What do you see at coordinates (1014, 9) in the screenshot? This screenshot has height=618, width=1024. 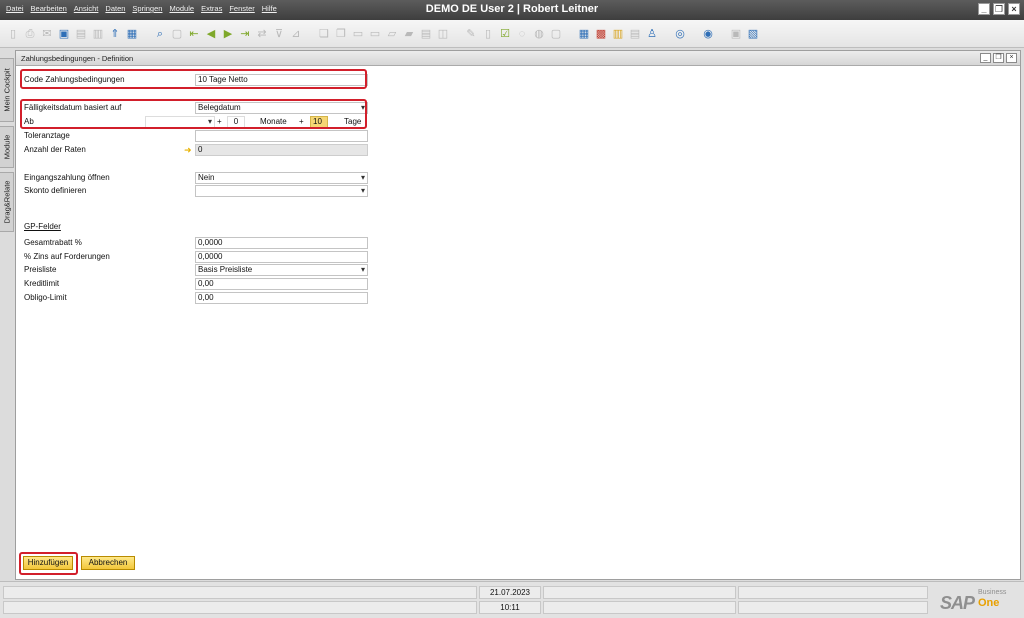 I see `close-icon: ×` at bounding box center [1014, 9].